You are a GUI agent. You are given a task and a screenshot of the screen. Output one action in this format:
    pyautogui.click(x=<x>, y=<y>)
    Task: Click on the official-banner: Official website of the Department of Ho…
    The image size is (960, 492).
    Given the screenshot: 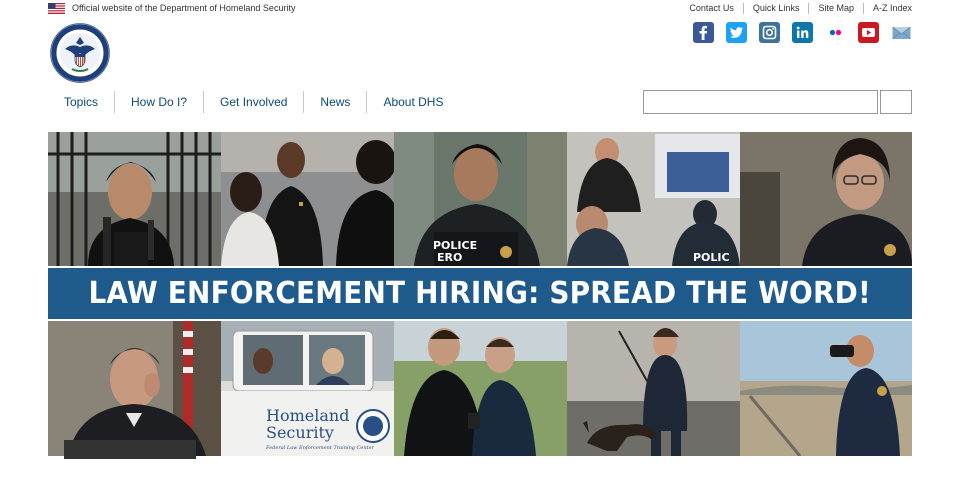 What is the action you would take?
    pyautogui.click(x=480, y=9)
    